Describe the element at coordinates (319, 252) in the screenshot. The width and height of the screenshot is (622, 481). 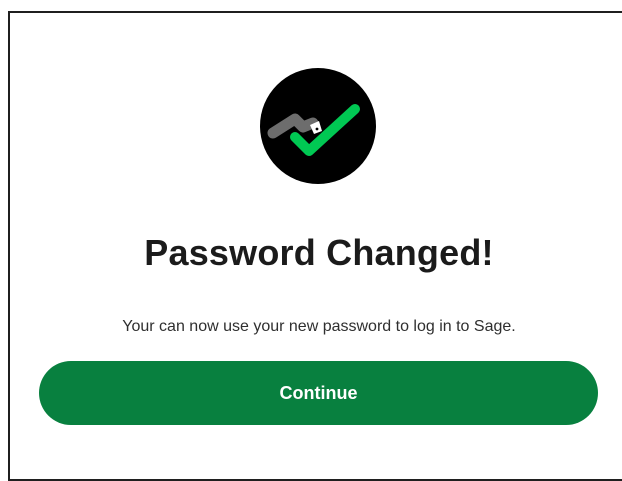
I see `page-title: Password Changed!` at that location.